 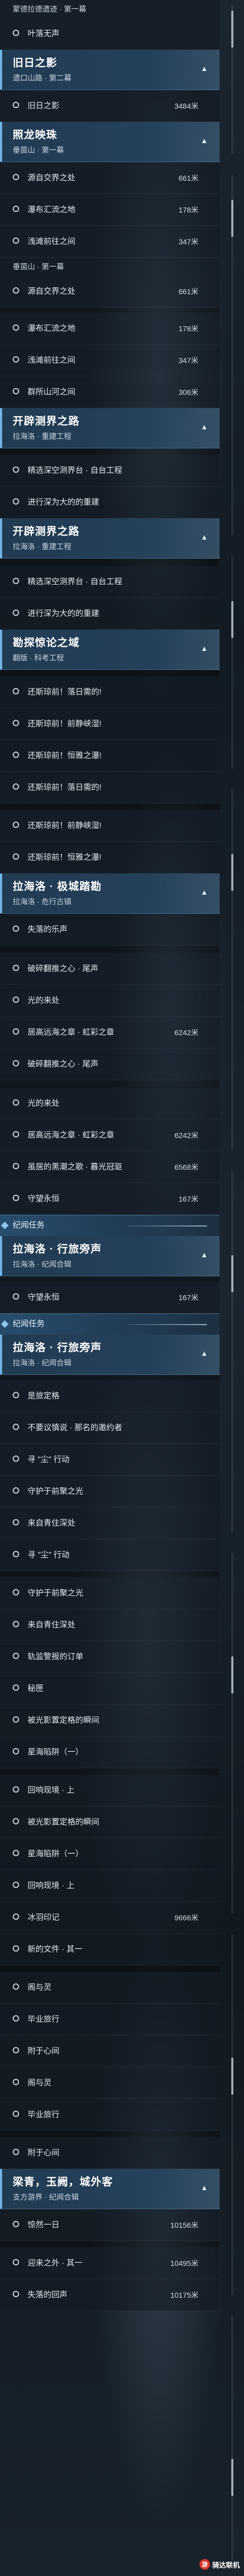 I want to click on quest-group-header: 照龙映珠 垂茵山 · 第一幕 ▲, so click(x=110, y=142).